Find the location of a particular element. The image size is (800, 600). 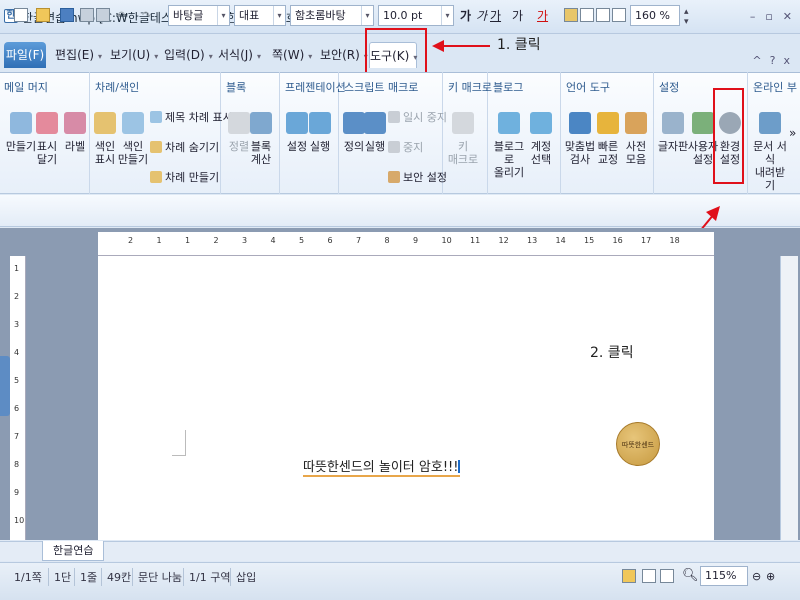

line-spacing-stepper: ▴ ▾ is located at coordinates (686, 17).